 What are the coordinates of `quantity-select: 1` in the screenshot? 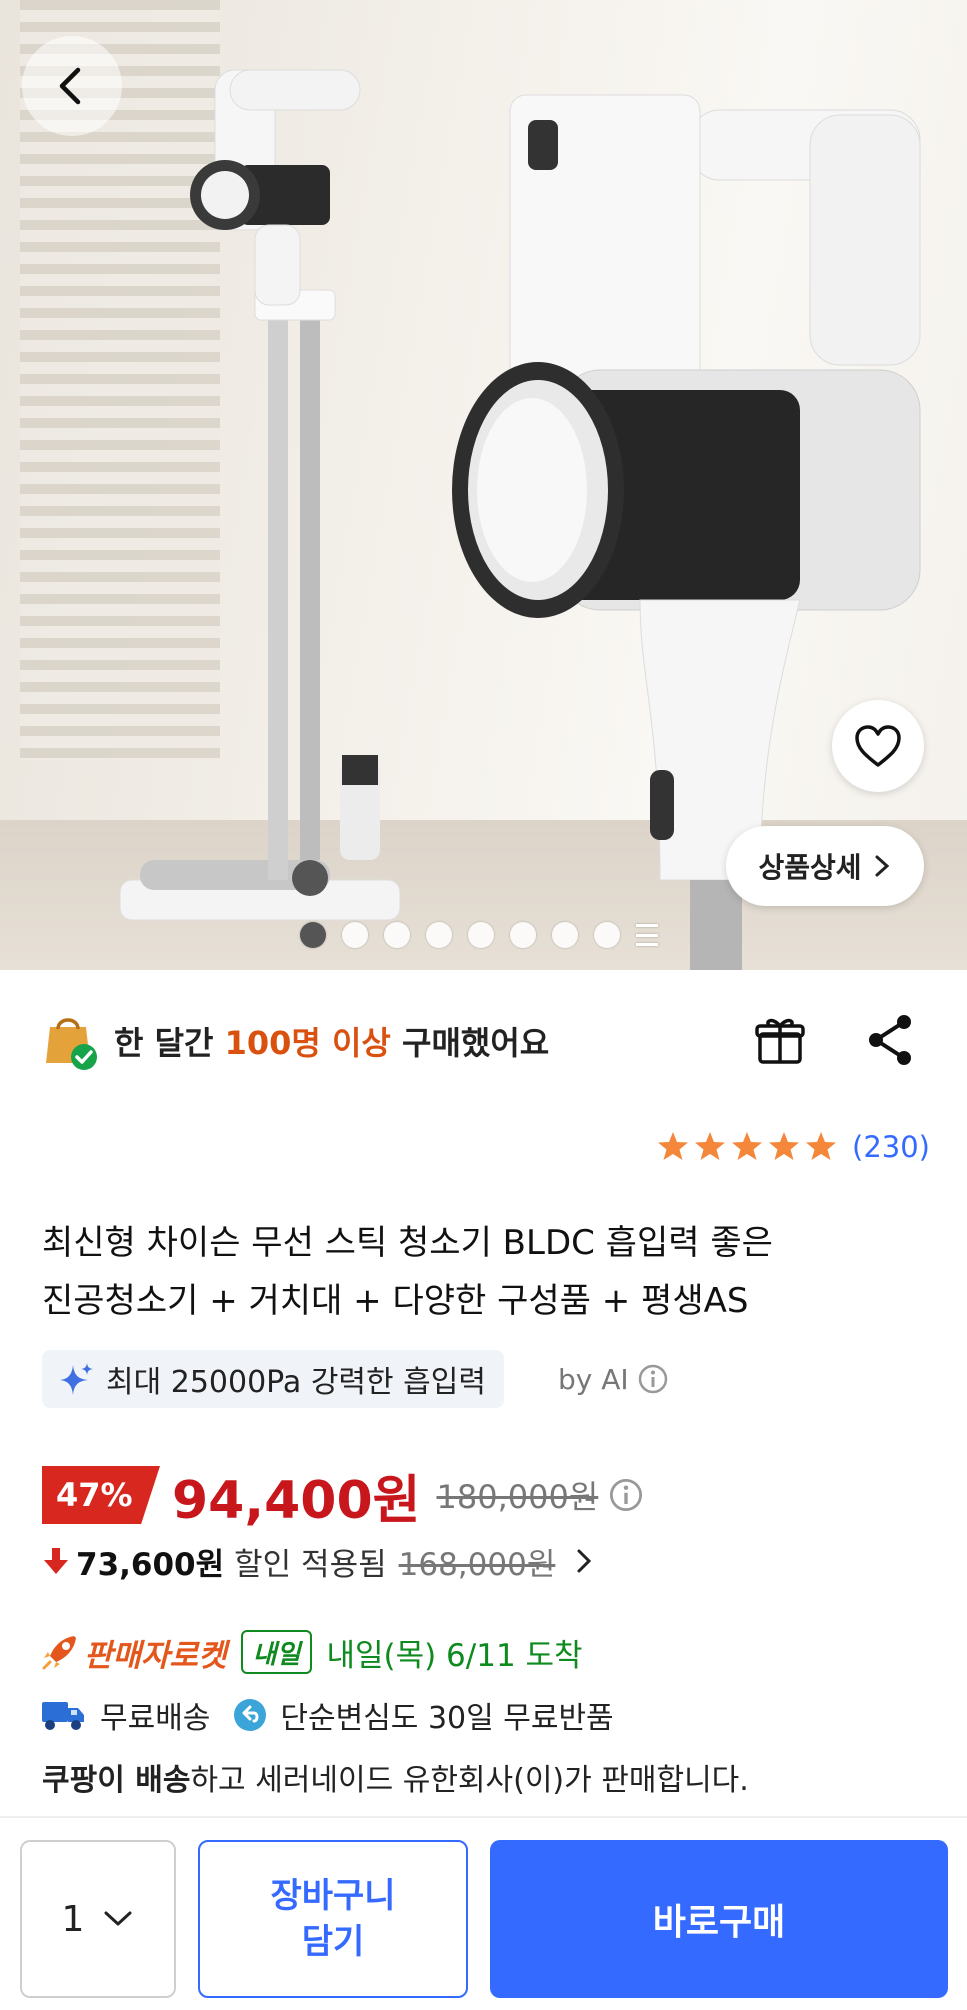 It's located at (98, 1919).